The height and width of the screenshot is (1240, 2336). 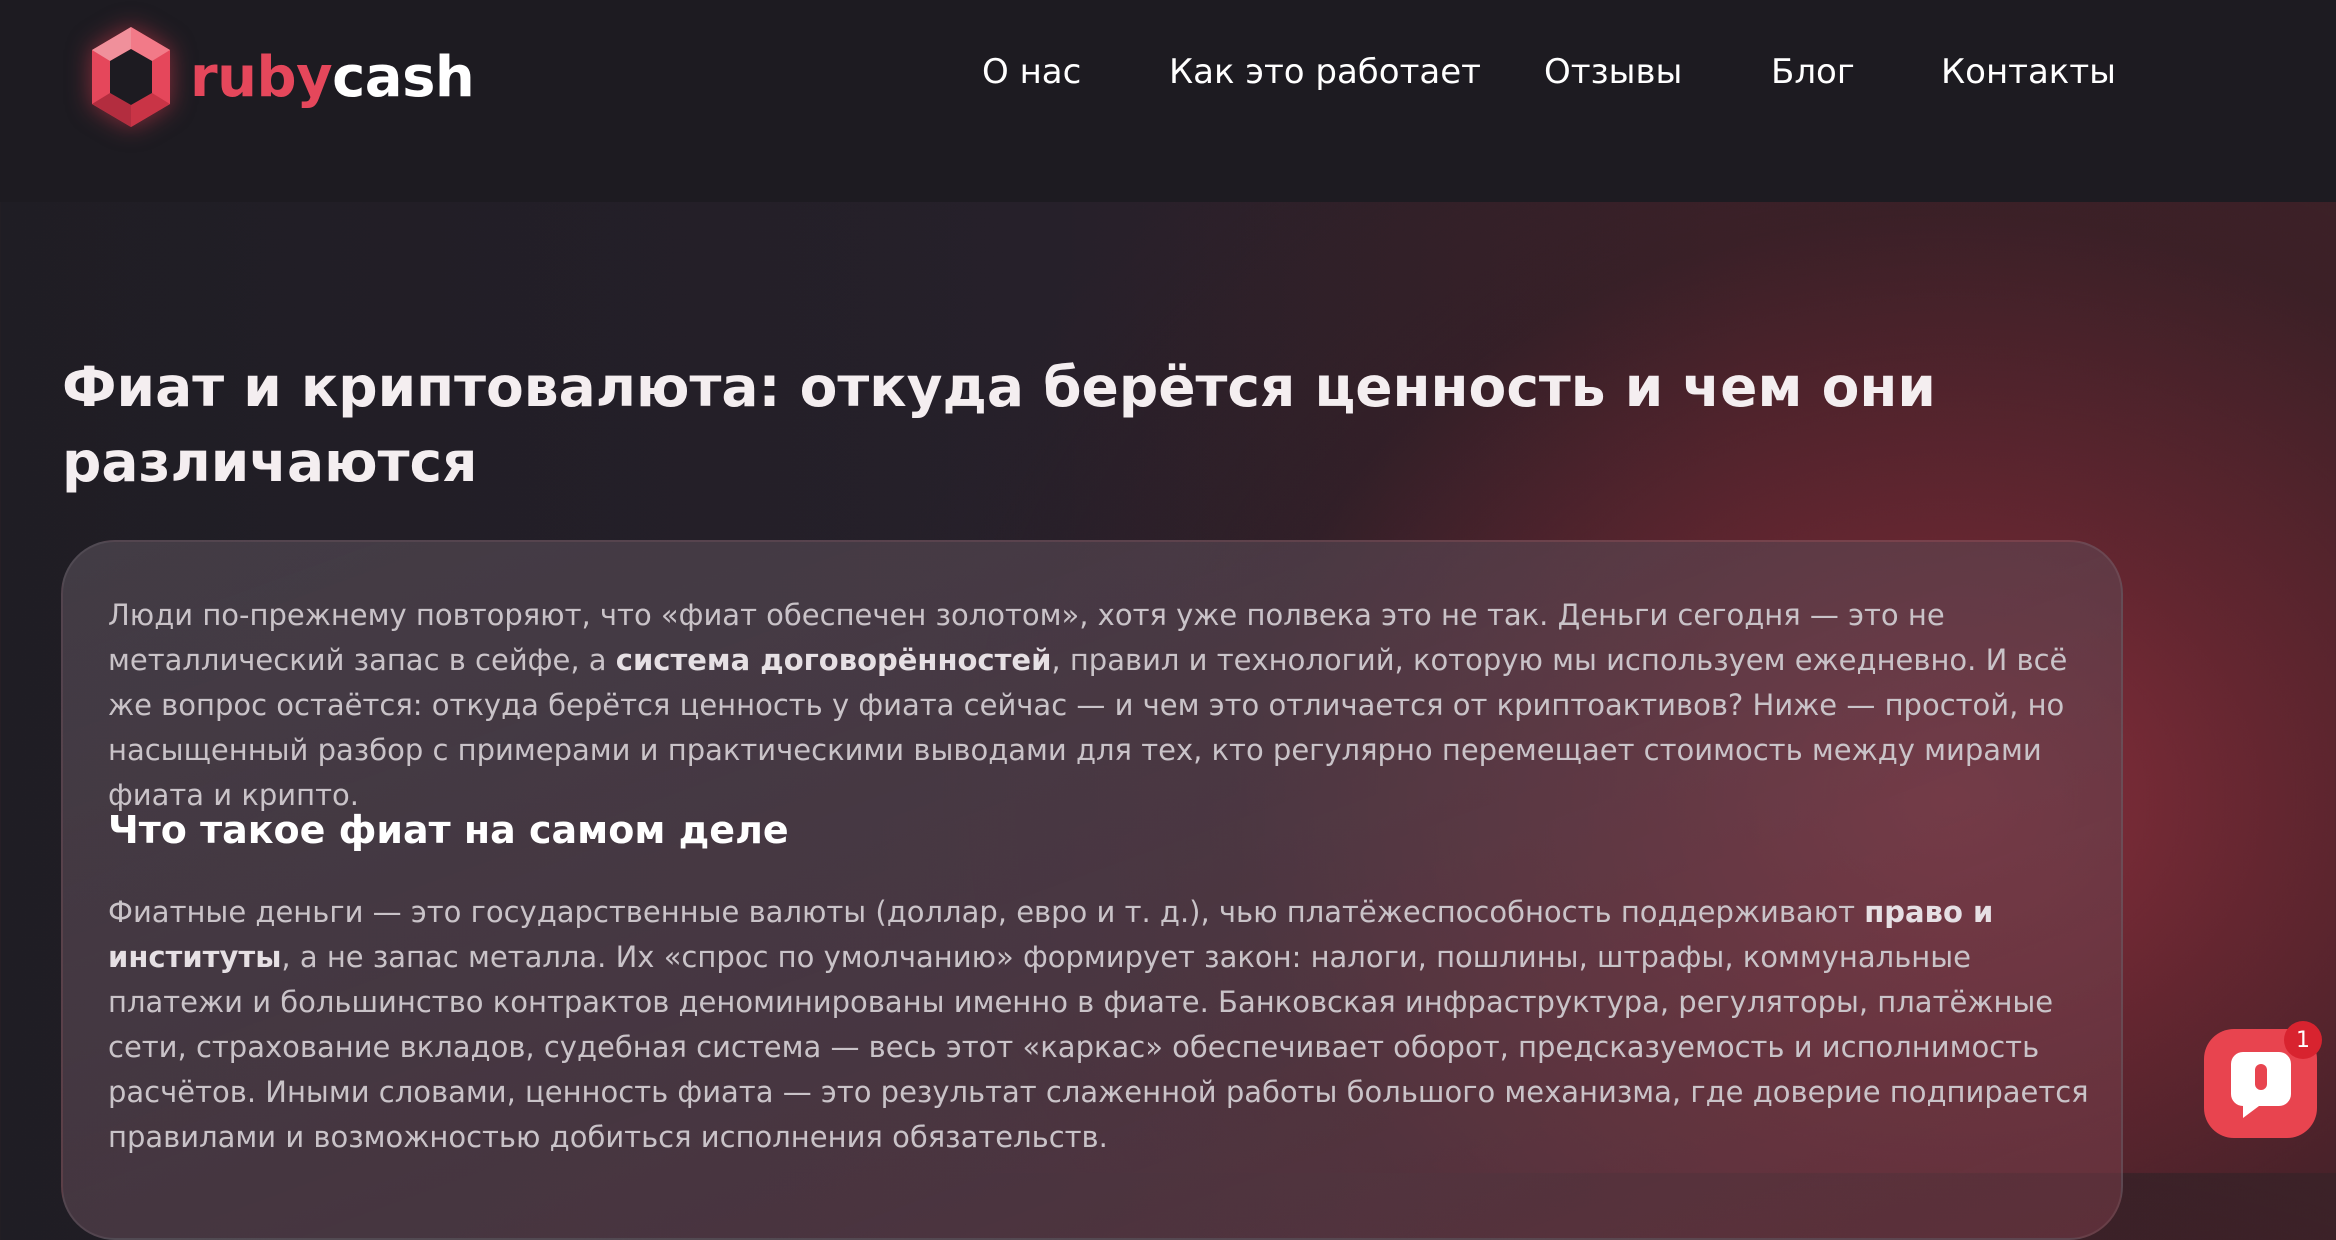 I want to click on nav-blog: Блог, so click(x=1813, y=78).